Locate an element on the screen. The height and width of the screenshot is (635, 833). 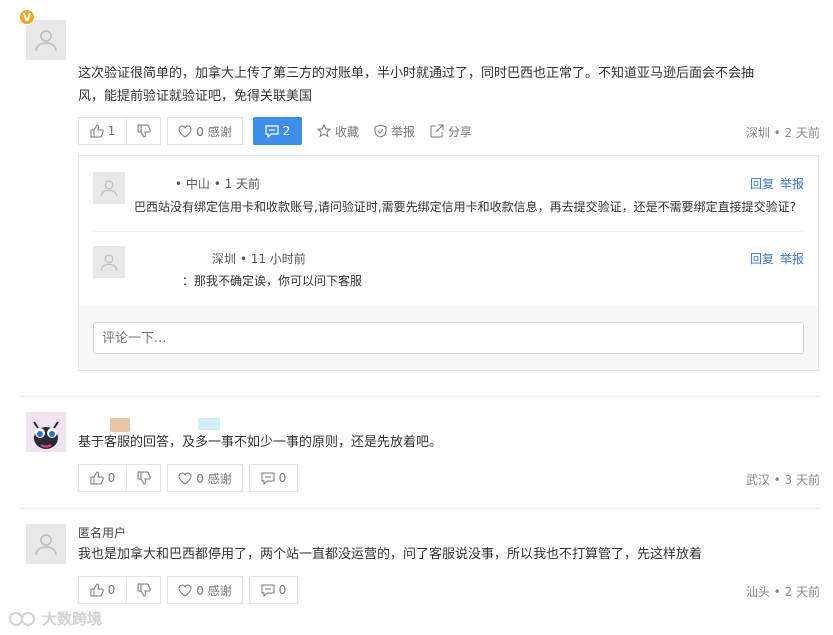
watermark: 大数跨境 is located at coordinates (55, 618).